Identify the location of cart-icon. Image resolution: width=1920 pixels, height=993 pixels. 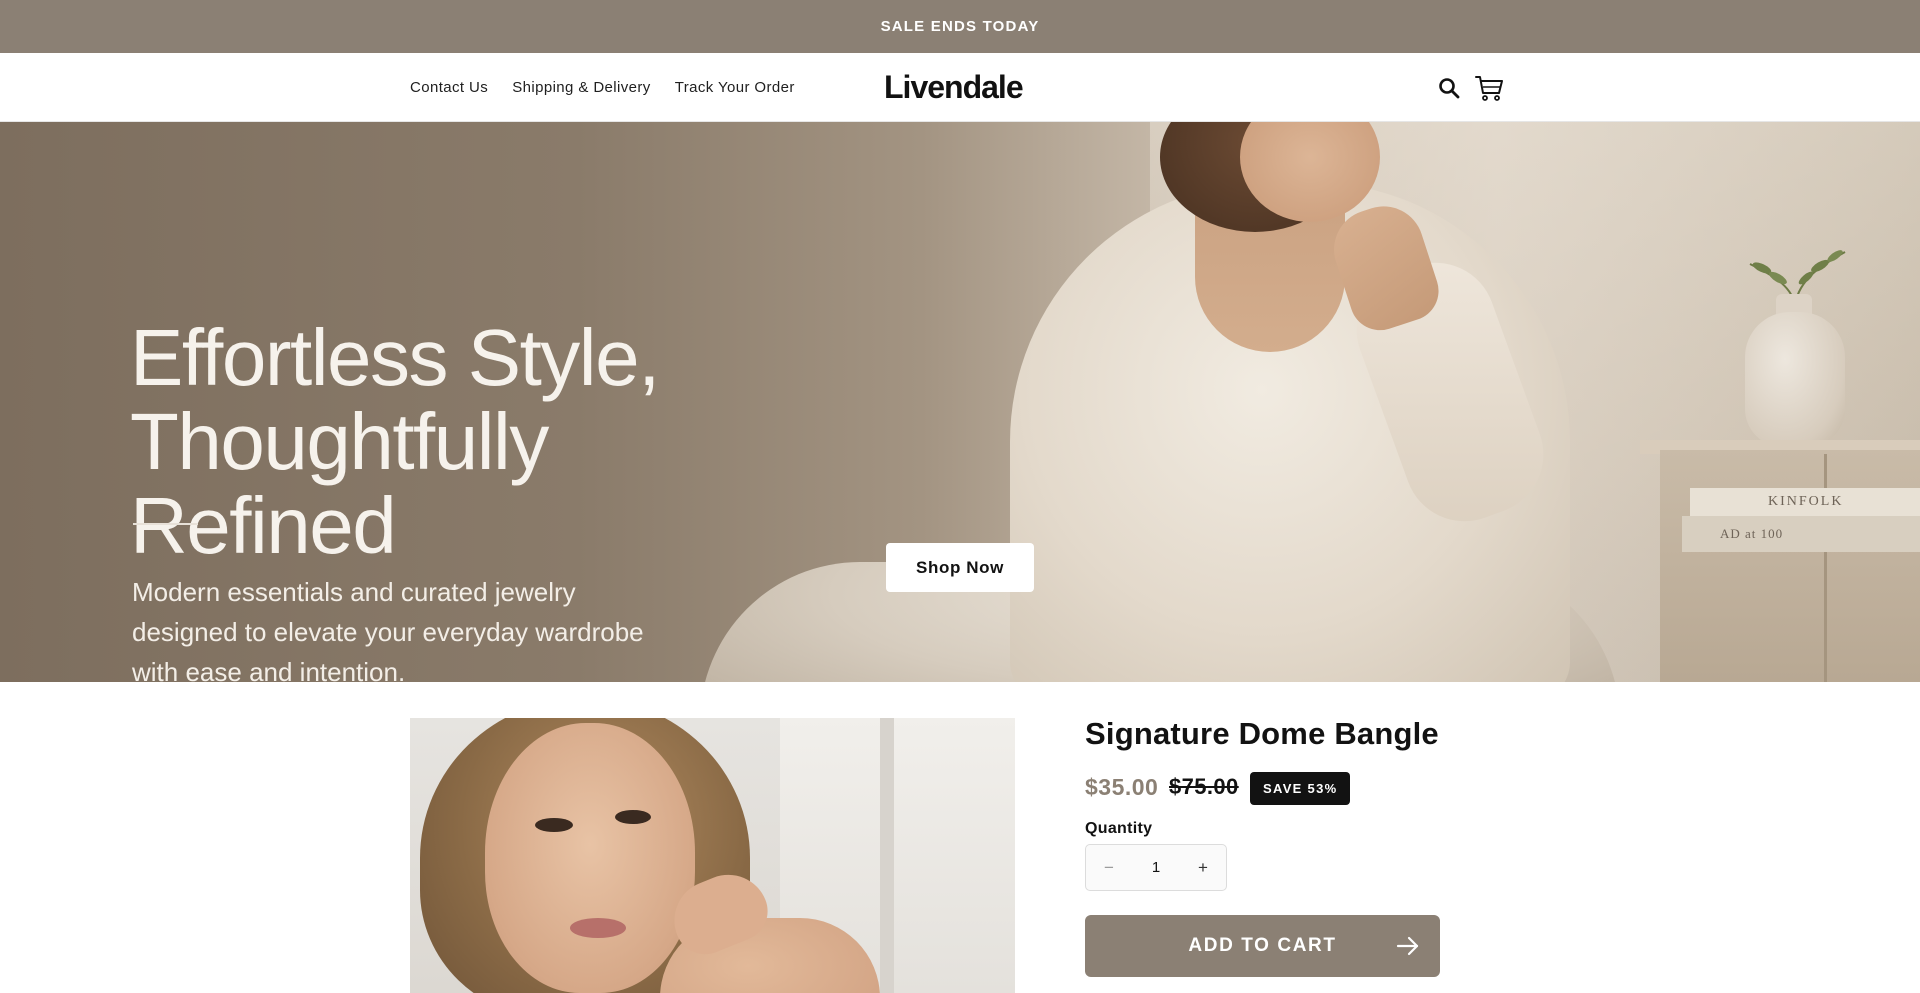
(1489, 88).